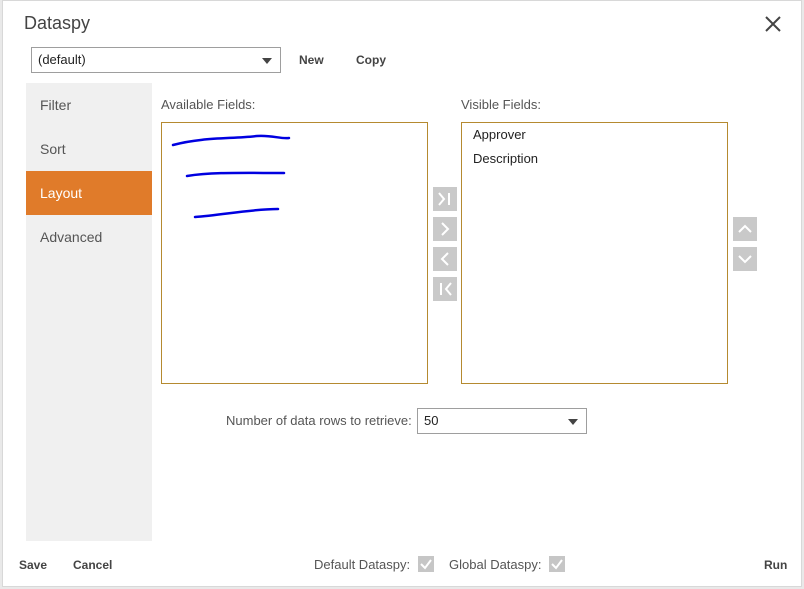  Describe the element at coordinates (594, 253) in the screenshot. I see `visible-fields-list: Approver Description` at that location.